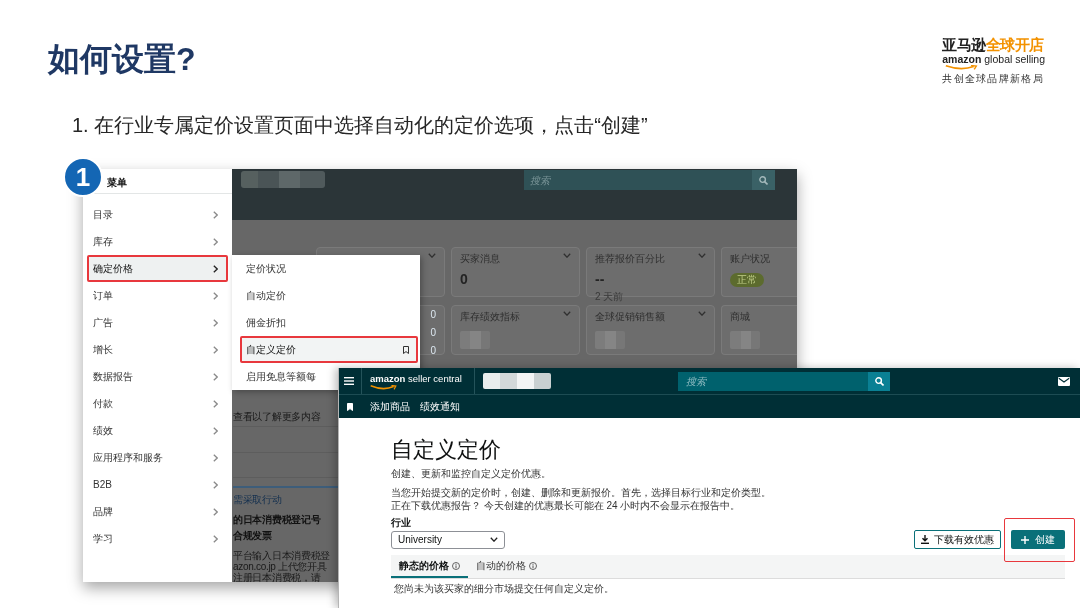  What do you see at coordinates (157, 322) in the screenshot?
I see `menu-item: 广告` at bounding box center [157, 322].